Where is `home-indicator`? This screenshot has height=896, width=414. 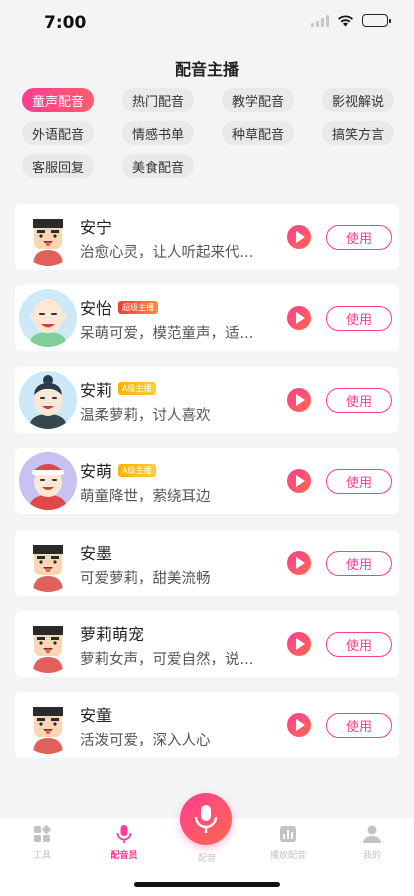 home-indicator is located at coordinates (207, 884).